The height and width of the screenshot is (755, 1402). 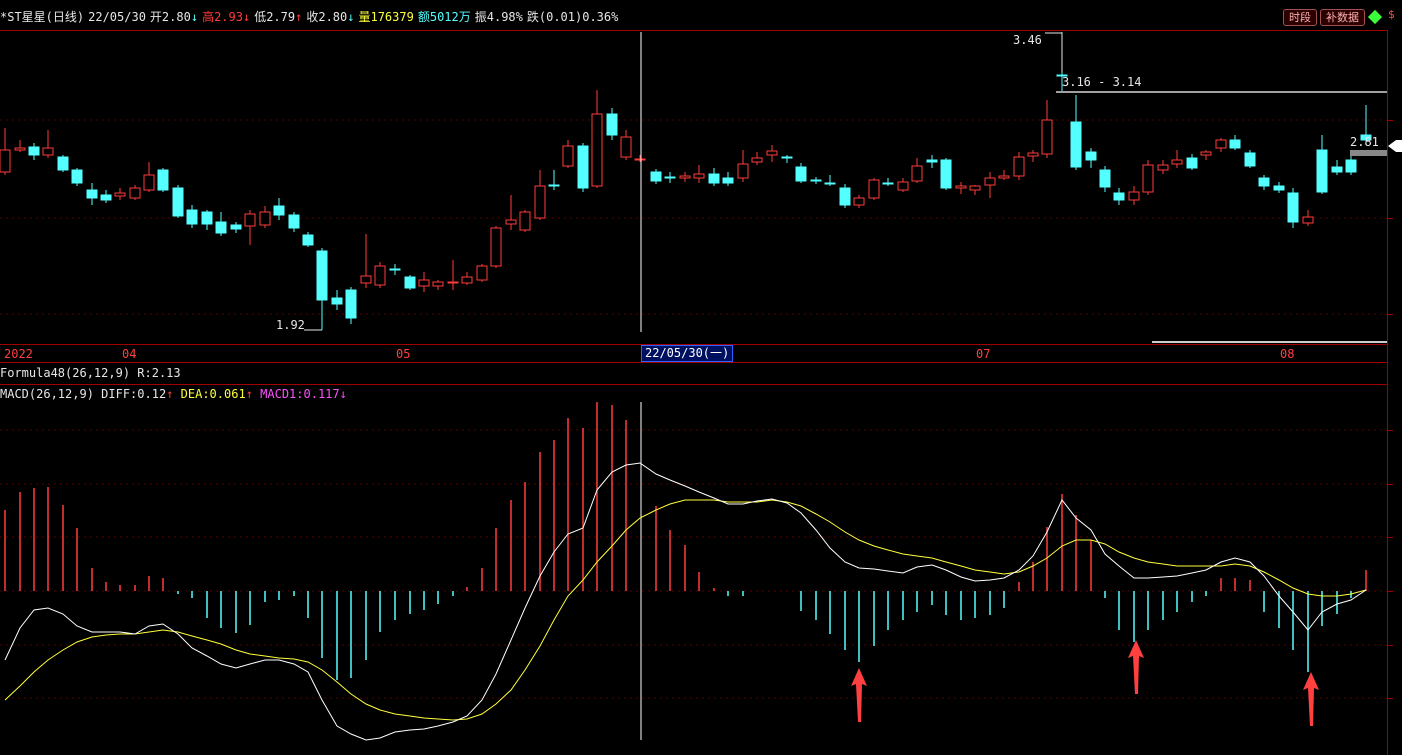 I want to click on macd-diff: DIFF:0.12↑, so click(x=137, y=394).